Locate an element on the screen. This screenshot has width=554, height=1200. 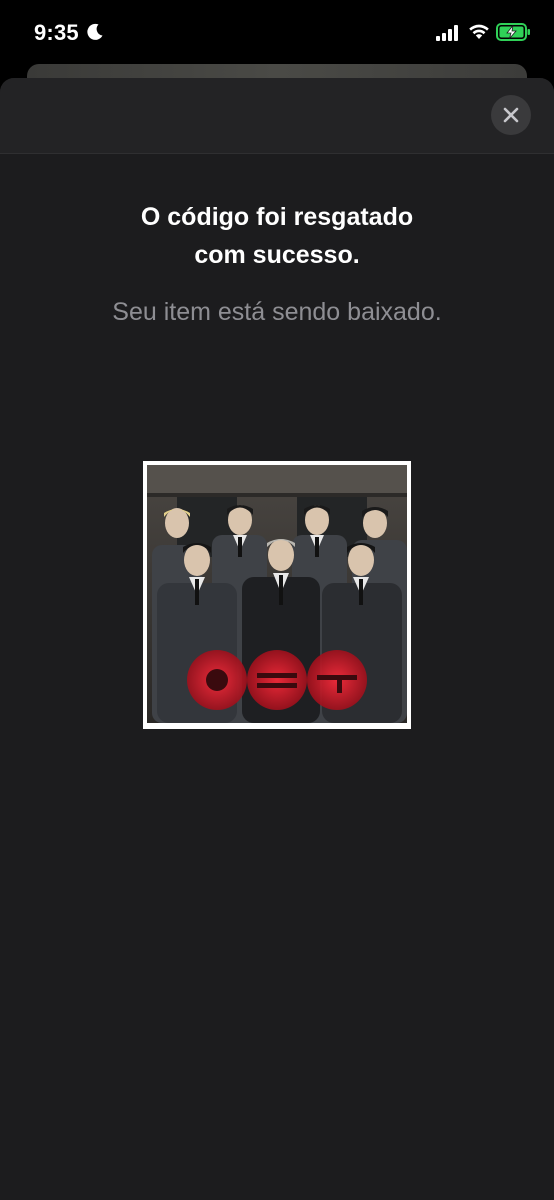
download-status-text: Seu item está sendo baixado. is located at coordinates (277, 312).